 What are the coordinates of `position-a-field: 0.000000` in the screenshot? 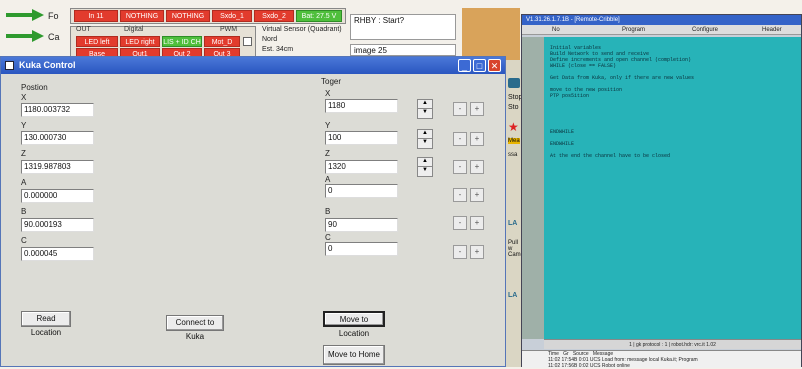 It's located at (57, 196).